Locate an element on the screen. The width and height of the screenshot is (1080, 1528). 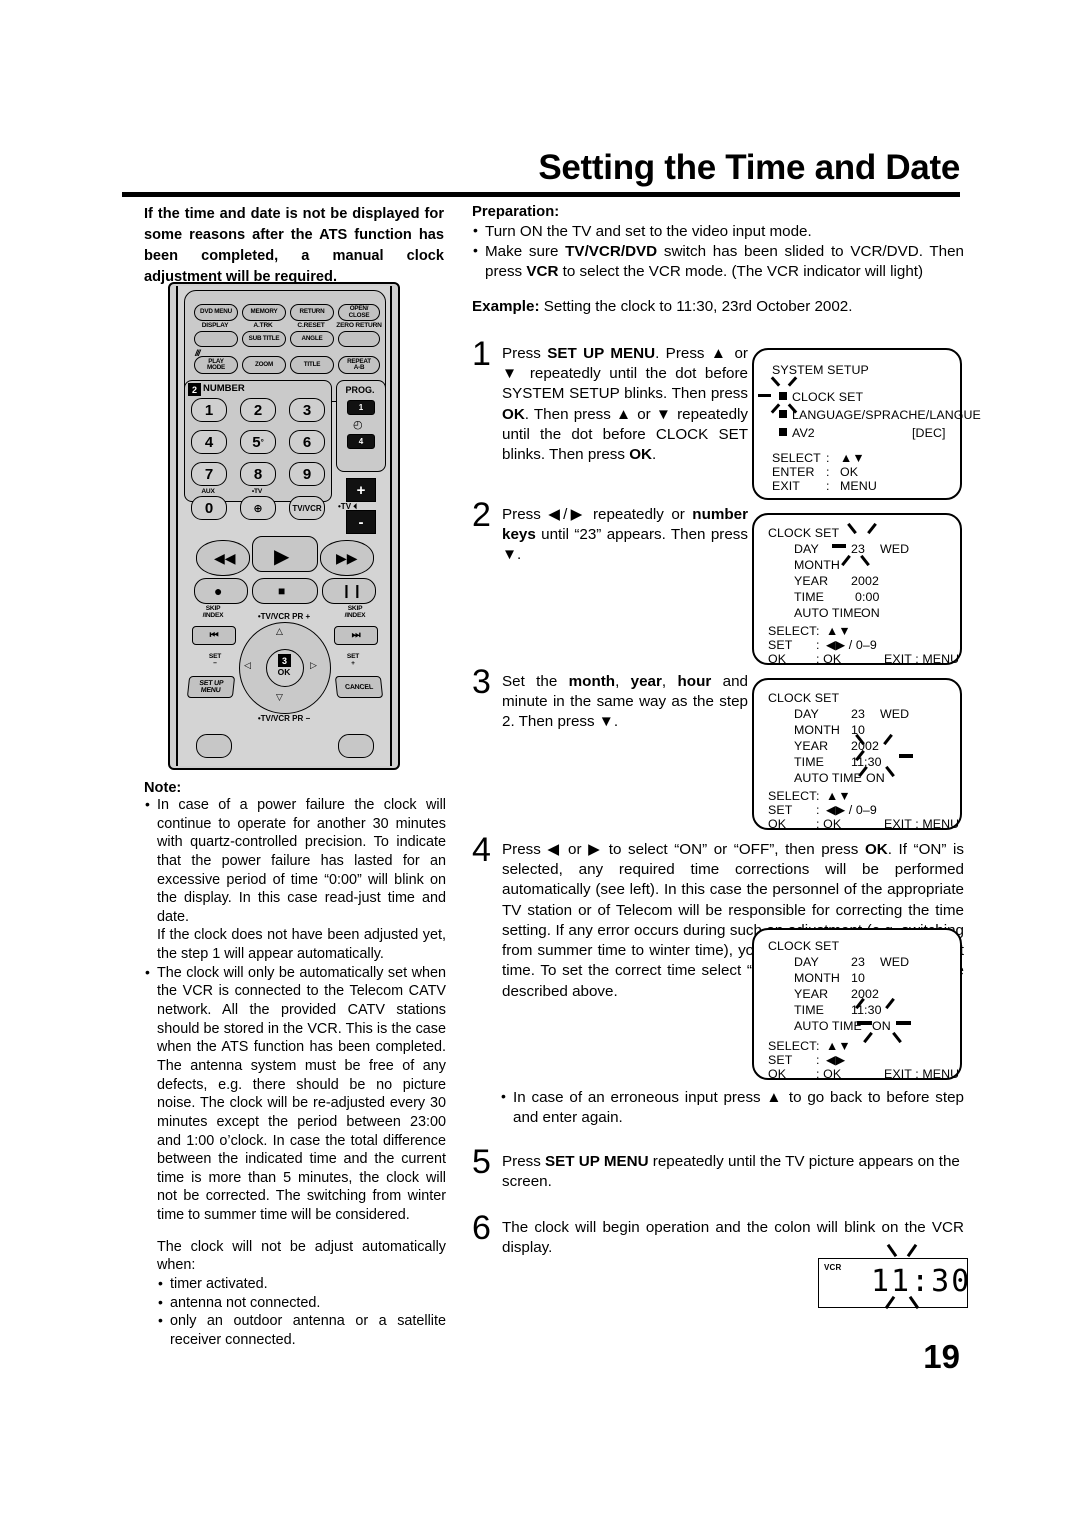
title-divider is located at coordinates (541, 194).